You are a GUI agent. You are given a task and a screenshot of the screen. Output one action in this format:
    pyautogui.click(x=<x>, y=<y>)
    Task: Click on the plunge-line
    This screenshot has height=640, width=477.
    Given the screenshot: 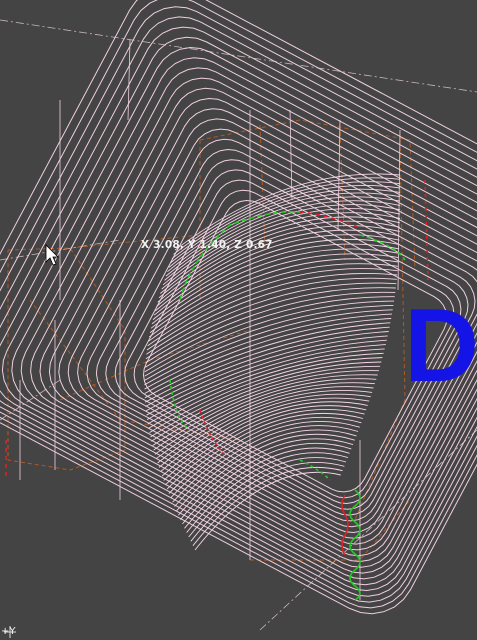 What is the action you would take?
    pyautogui.click(x=129, y=80)
    